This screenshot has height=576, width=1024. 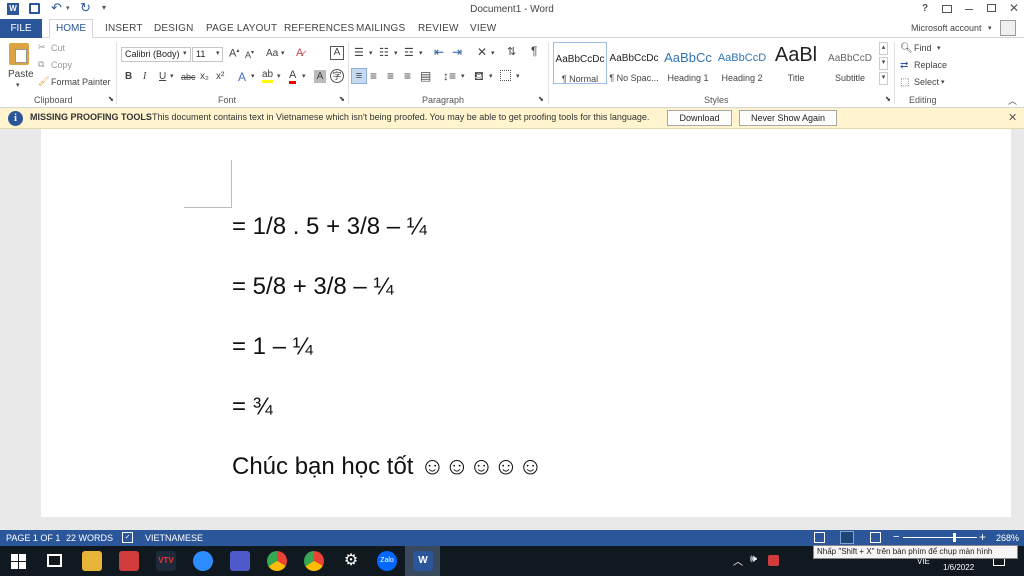 What do you see at coordinates (61, 65) in the screenshot?
I see `copy-button: Copy` at bounding box center [61, 65].